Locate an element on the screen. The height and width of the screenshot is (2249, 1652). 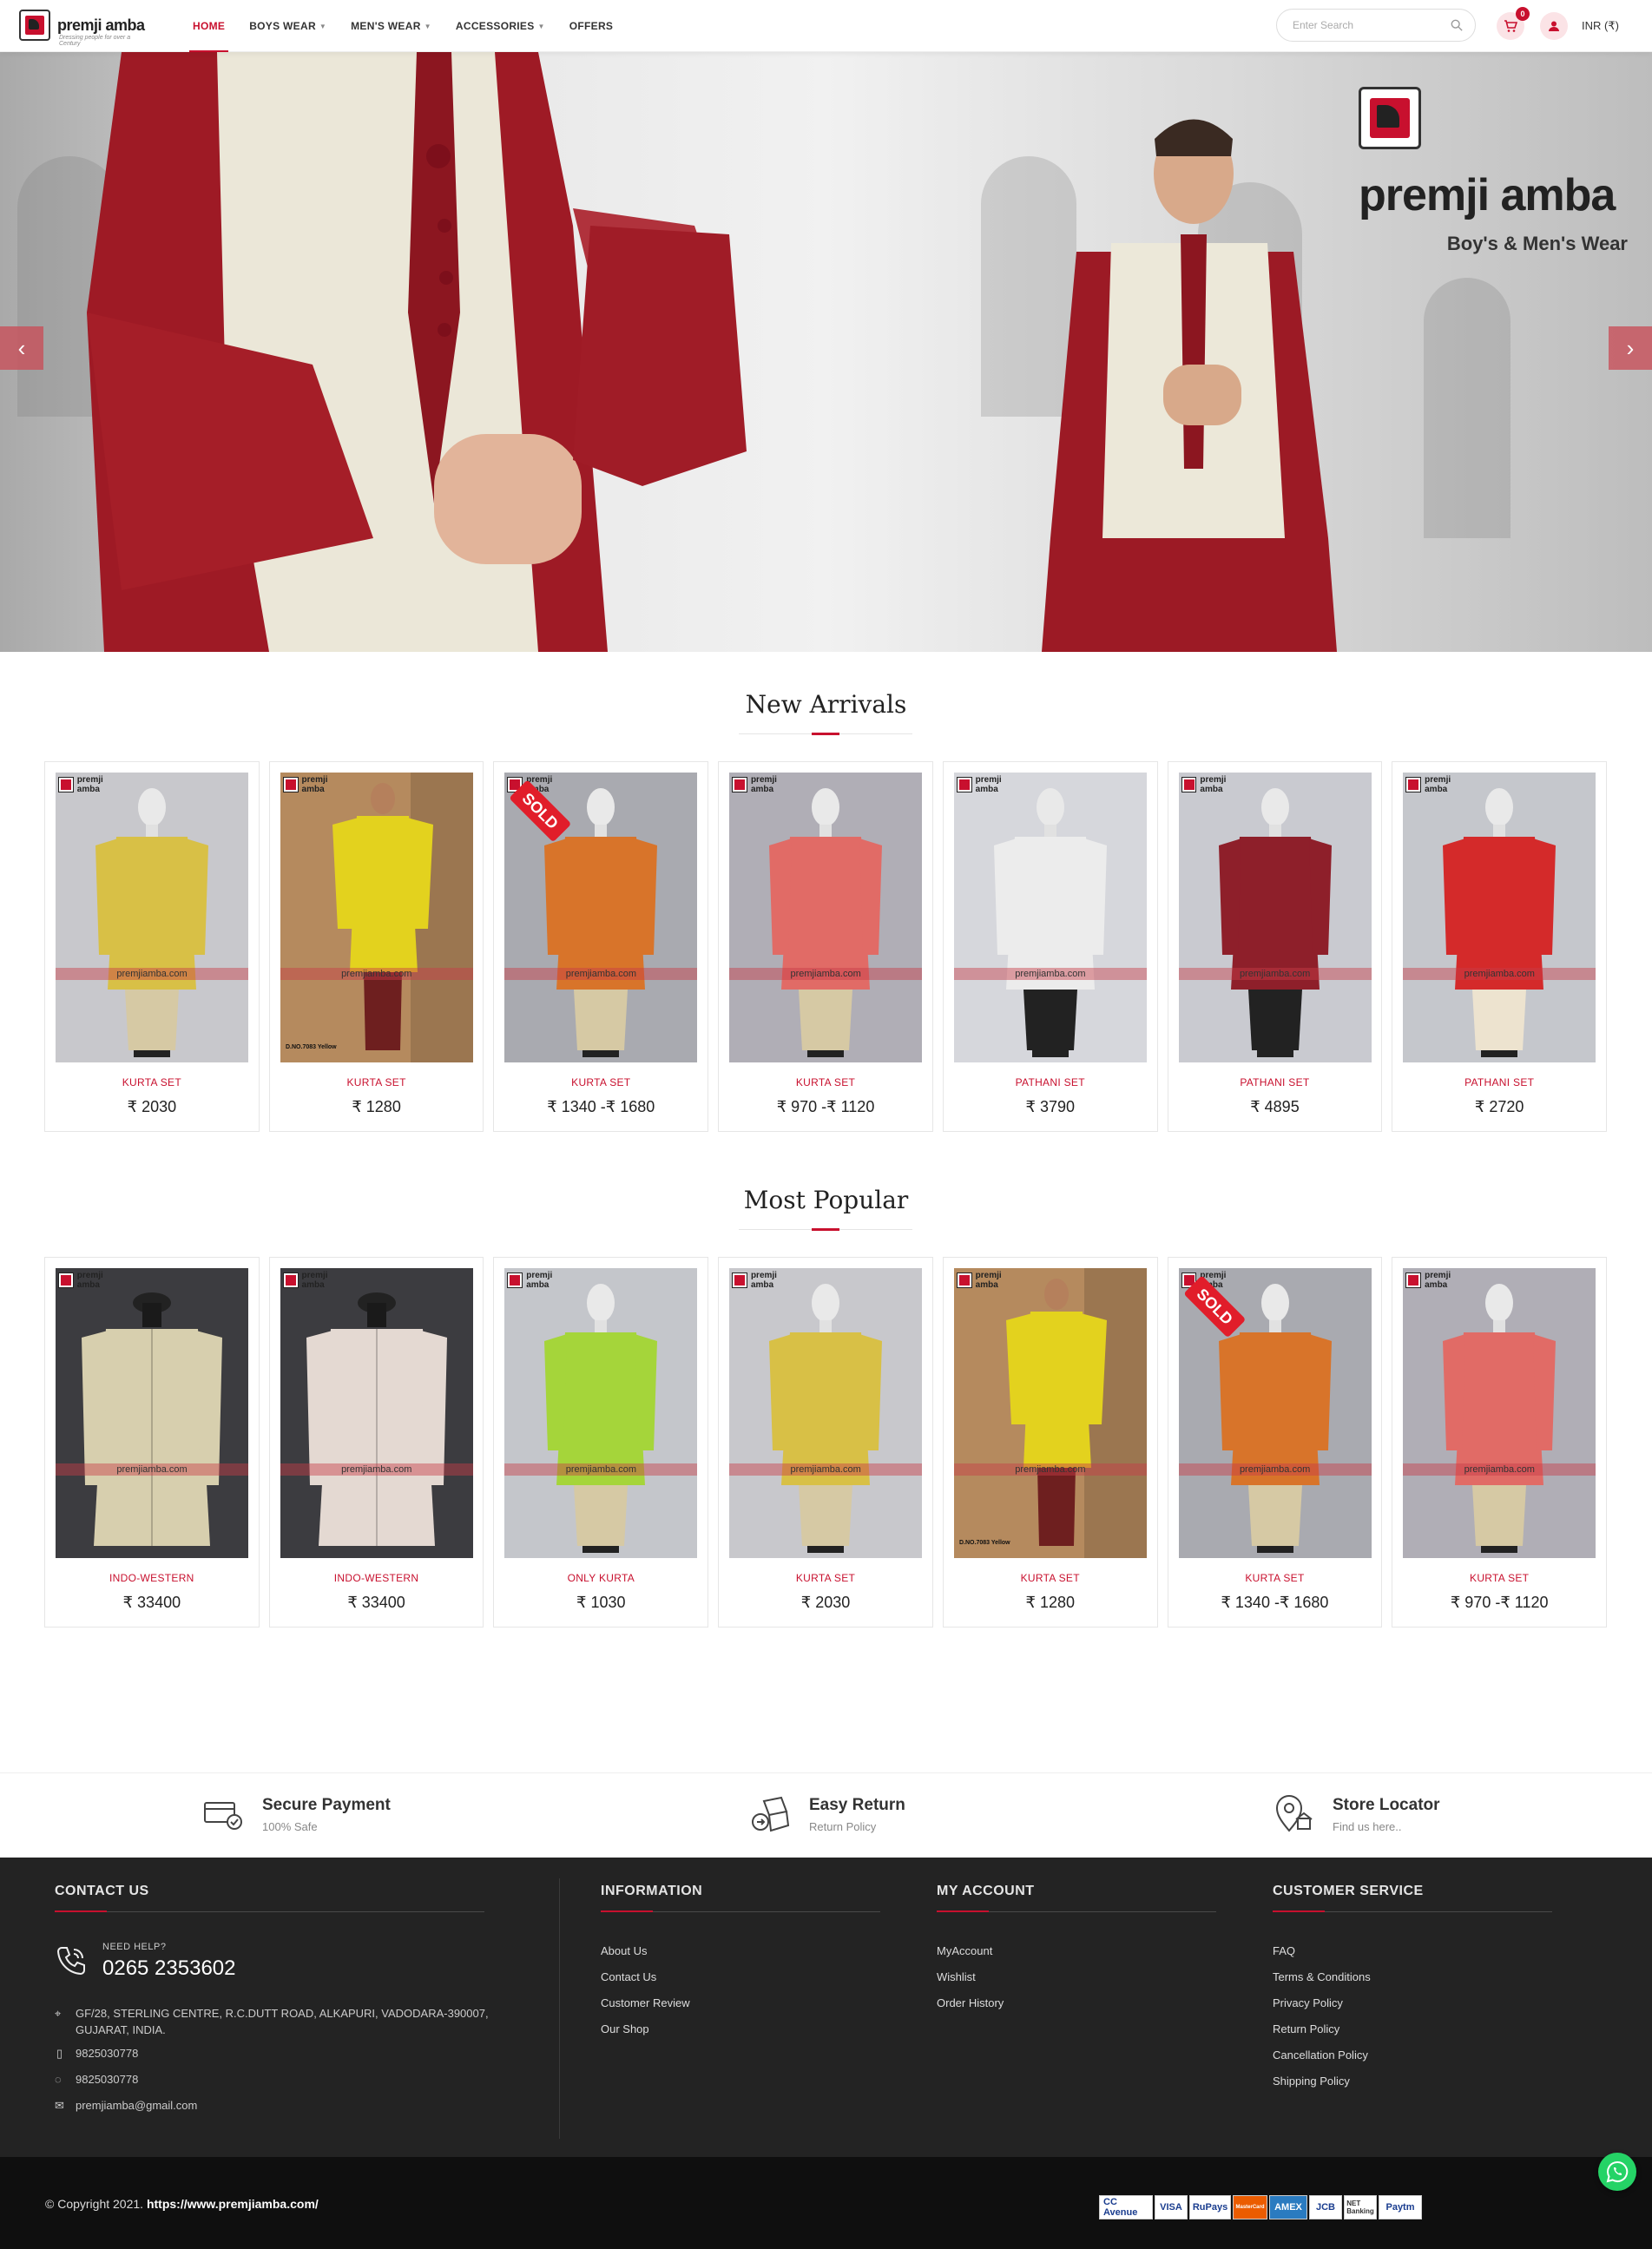
product-category: ONLY KURTA is located at coordinates (601, 1578).